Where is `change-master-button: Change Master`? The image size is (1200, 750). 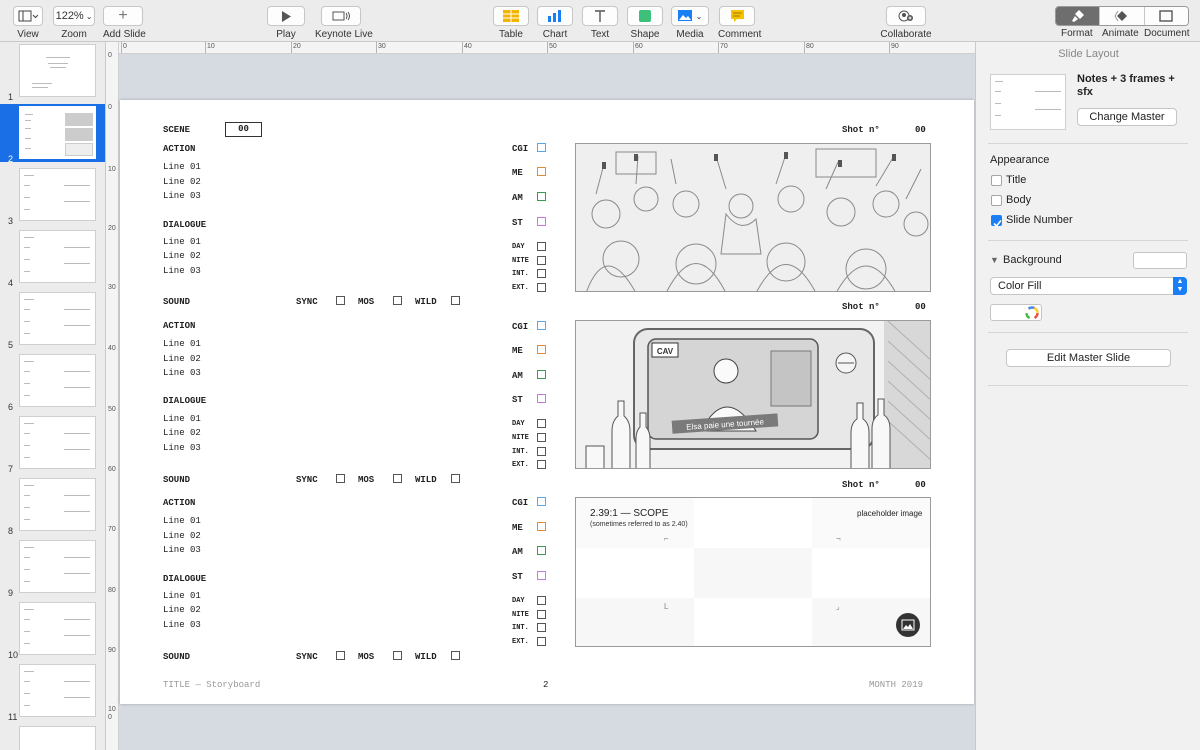
change-master-button: Change Master is located at coordinates (1127, 117).